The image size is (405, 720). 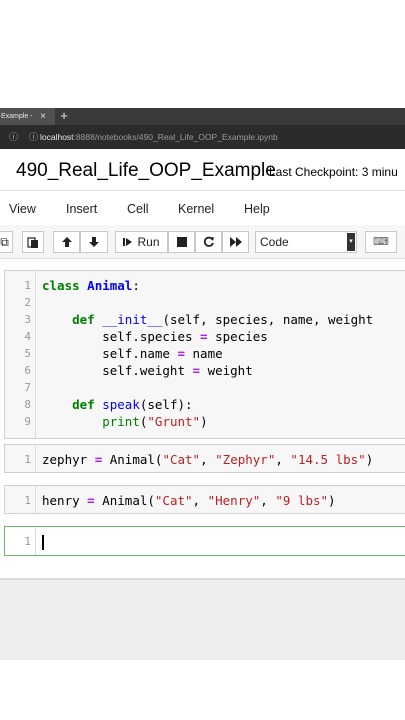 I want to click on code-line: def speak(self):, so click(x=117, y=404).